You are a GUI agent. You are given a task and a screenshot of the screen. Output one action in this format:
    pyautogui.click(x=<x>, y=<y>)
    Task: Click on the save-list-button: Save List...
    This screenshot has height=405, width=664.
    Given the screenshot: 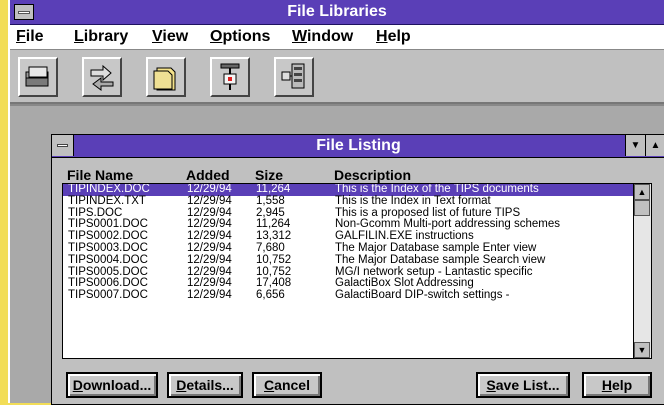 What is the action you would take?
    pyautogui.click(x=523, y=385)
    